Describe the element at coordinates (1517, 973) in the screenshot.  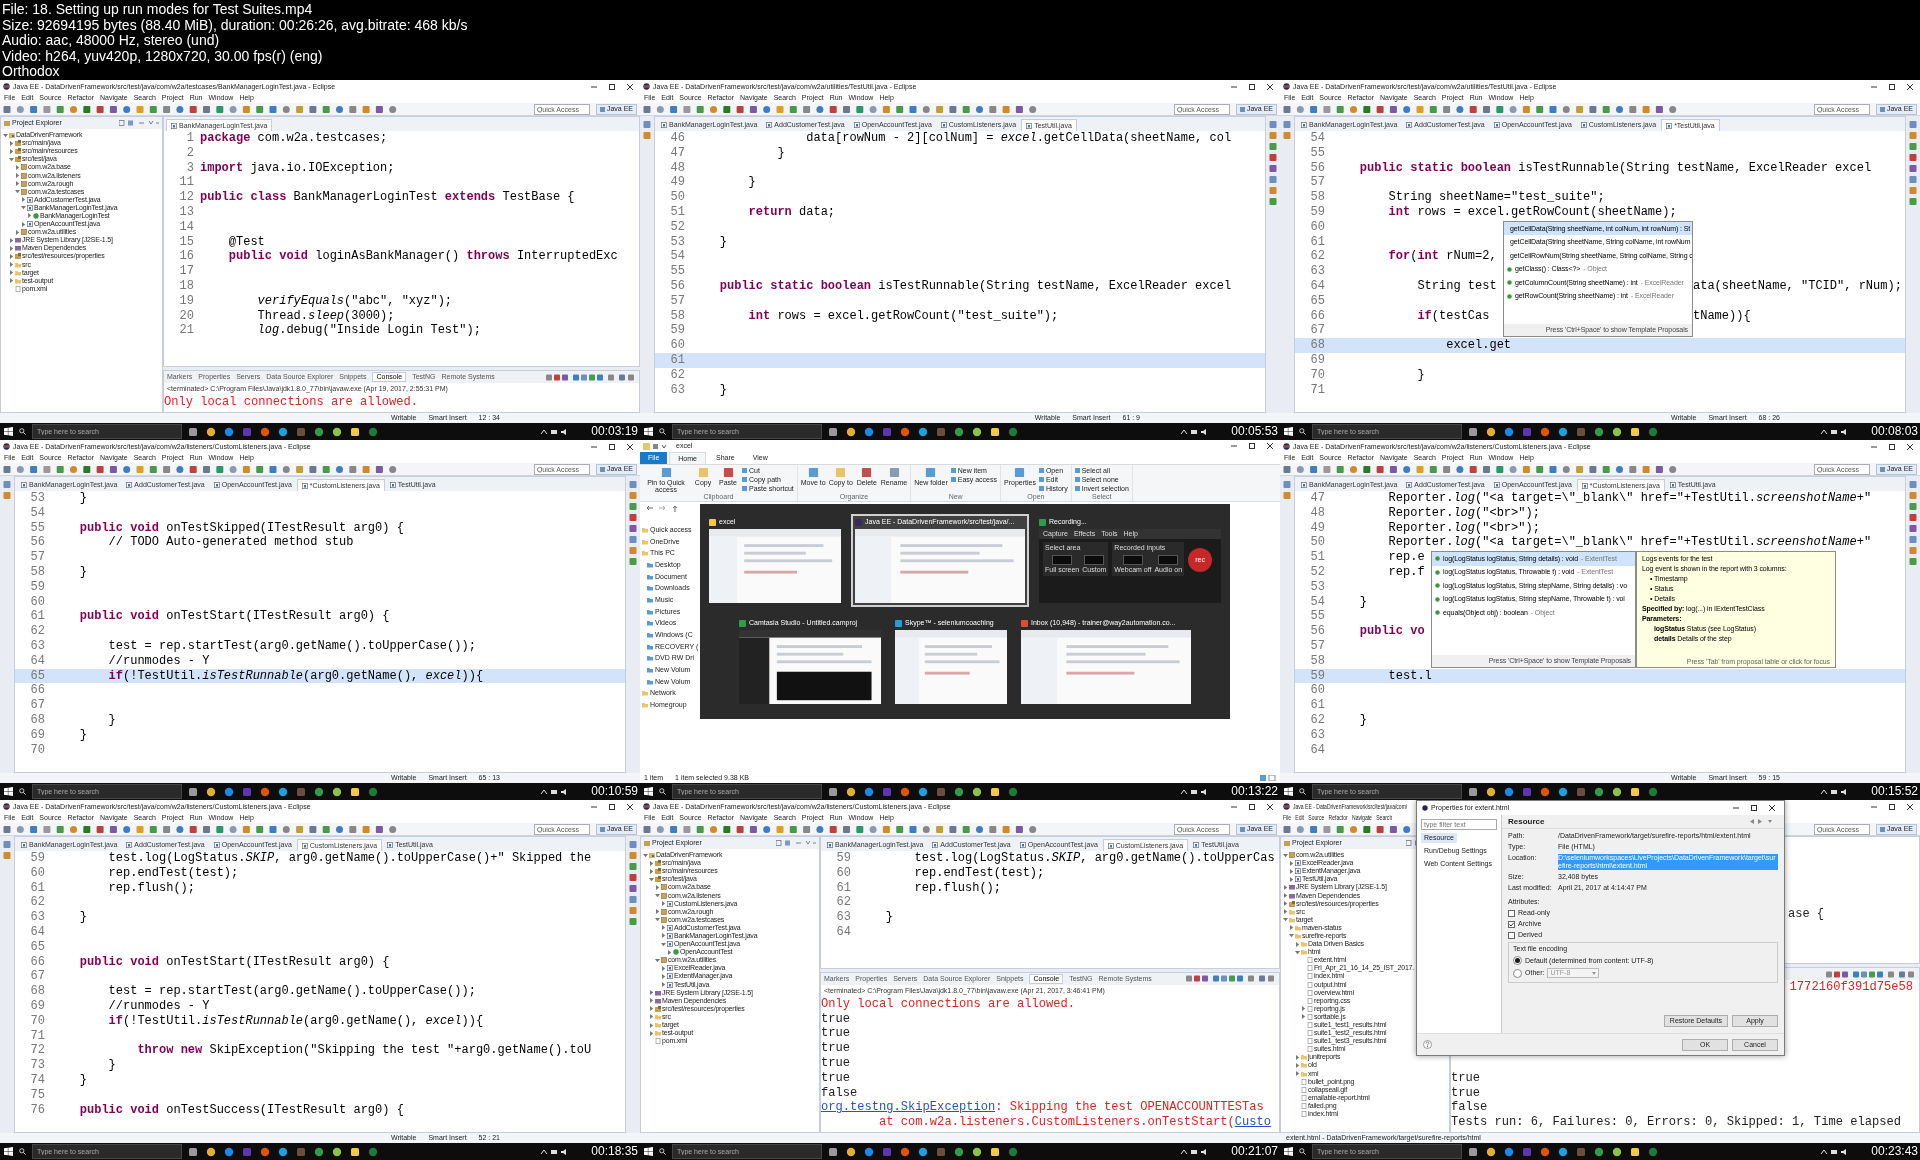
I see `radio-button` at that location.